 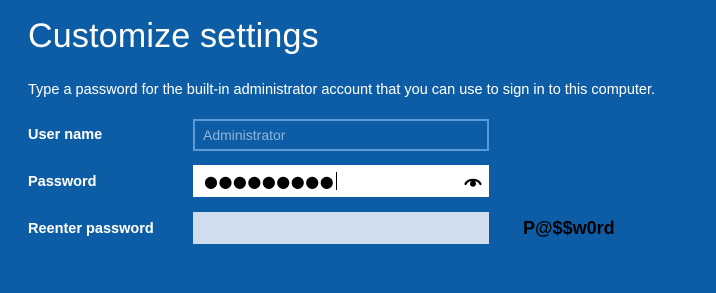 I want to click on reenter-password-input, so click(x=341, y=228).